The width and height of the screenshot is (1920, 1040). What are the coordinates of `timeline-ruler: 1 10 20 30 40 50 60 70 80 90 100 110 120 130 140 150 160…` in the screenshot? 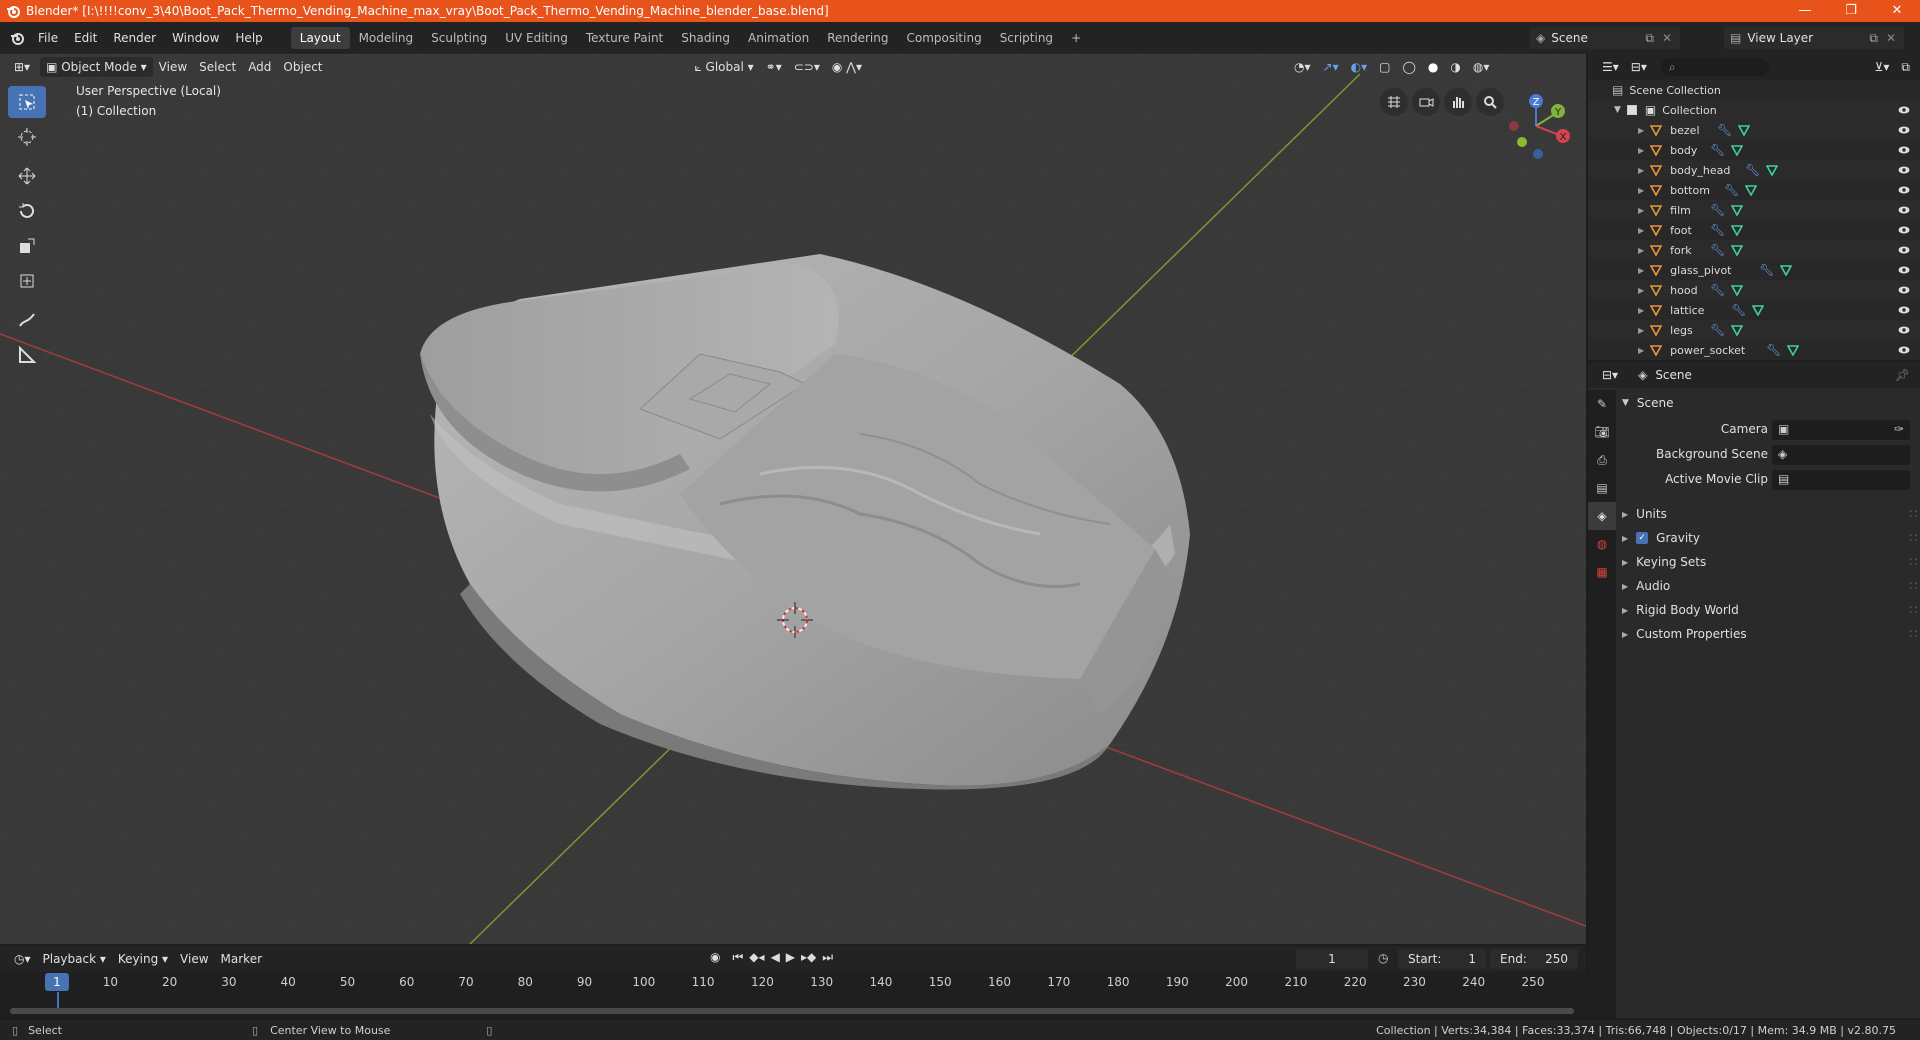 It's located at (793, 982).